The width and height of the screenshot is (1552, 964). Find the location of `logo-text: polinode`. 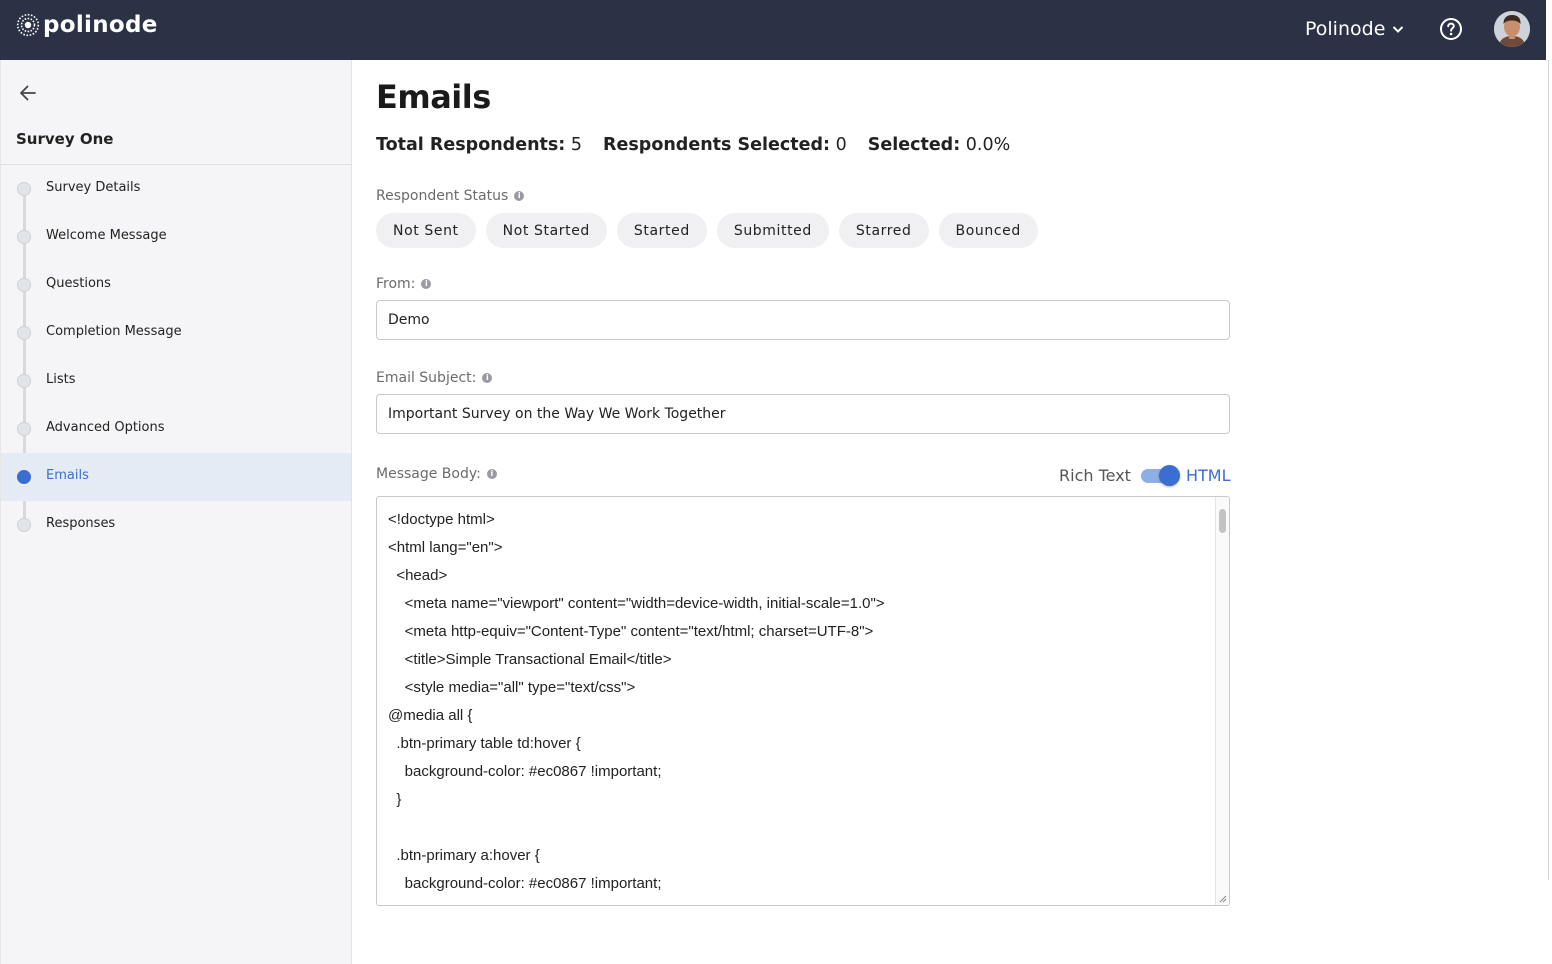

logo-text: polinode is located at coordinates (100, 25).